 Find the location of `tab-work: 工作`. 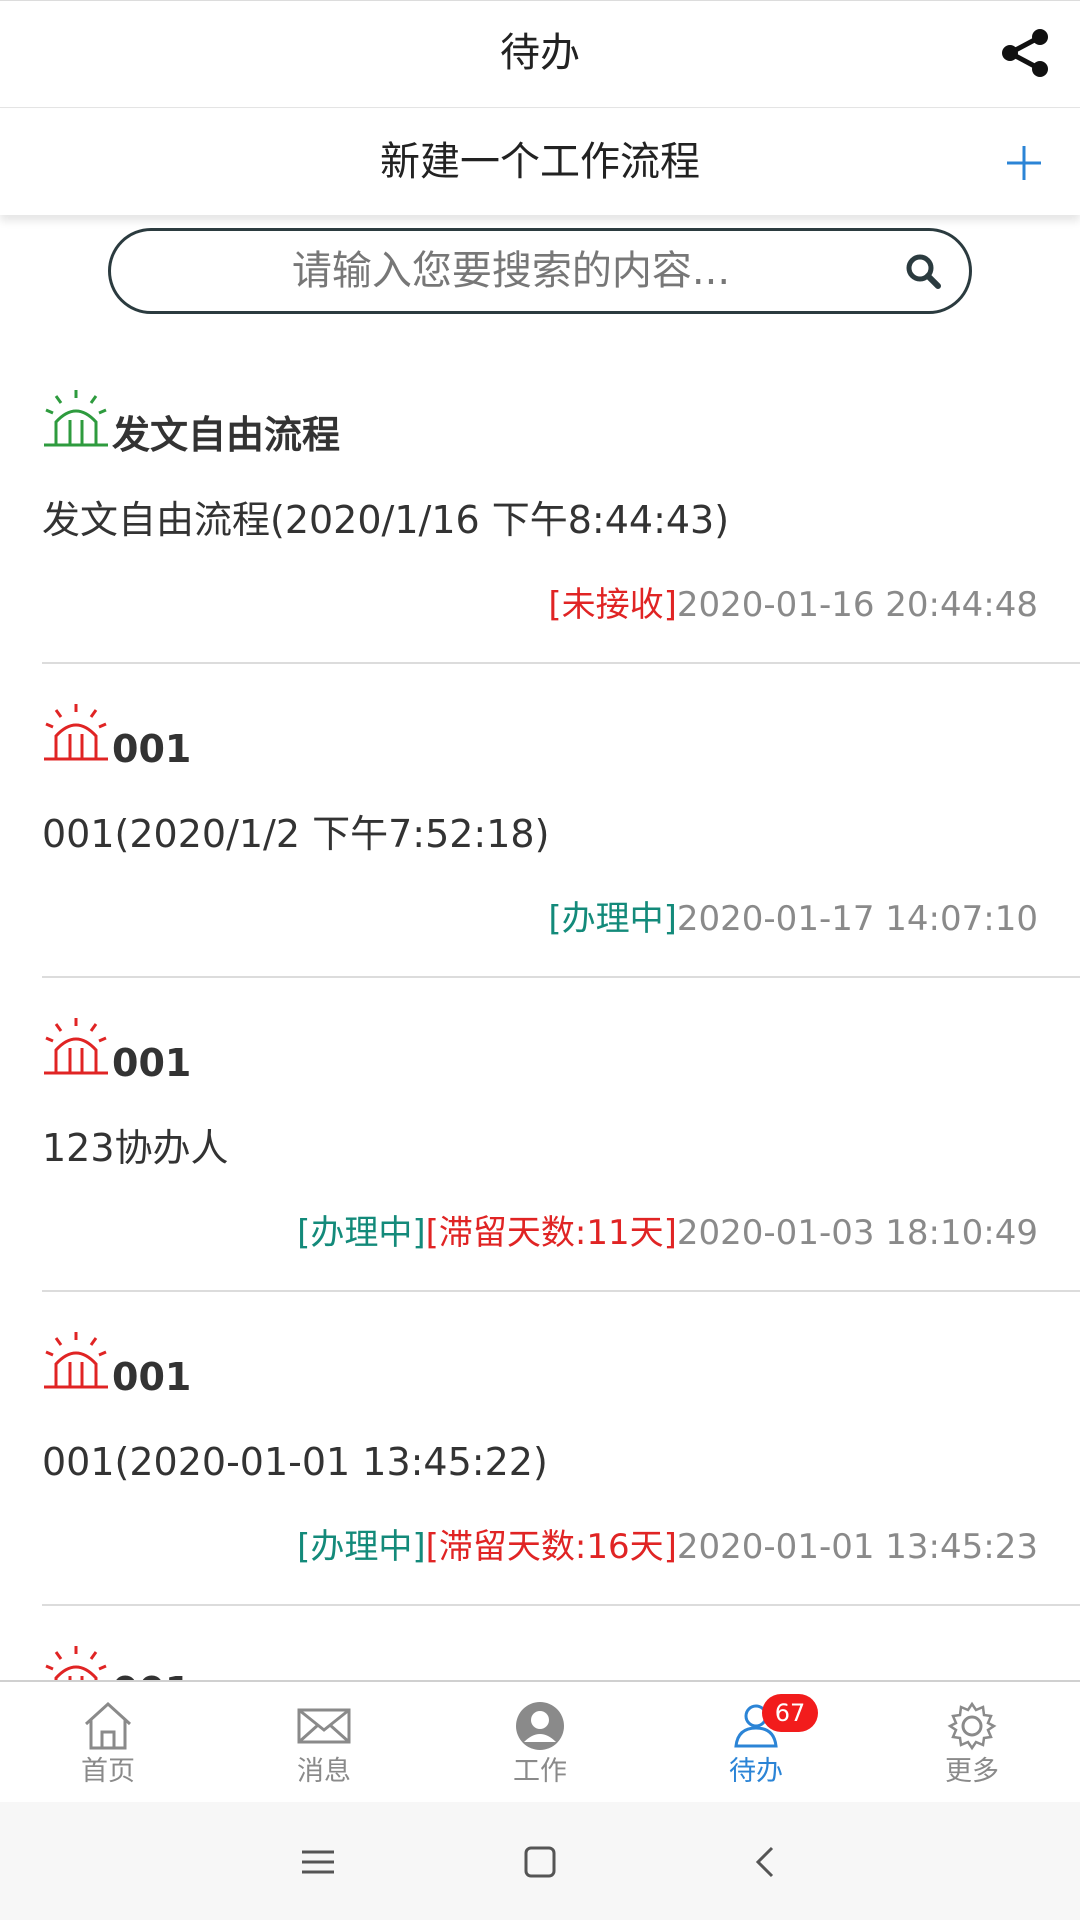

tab-work: 工作 is located at coordinates (540, 1742).